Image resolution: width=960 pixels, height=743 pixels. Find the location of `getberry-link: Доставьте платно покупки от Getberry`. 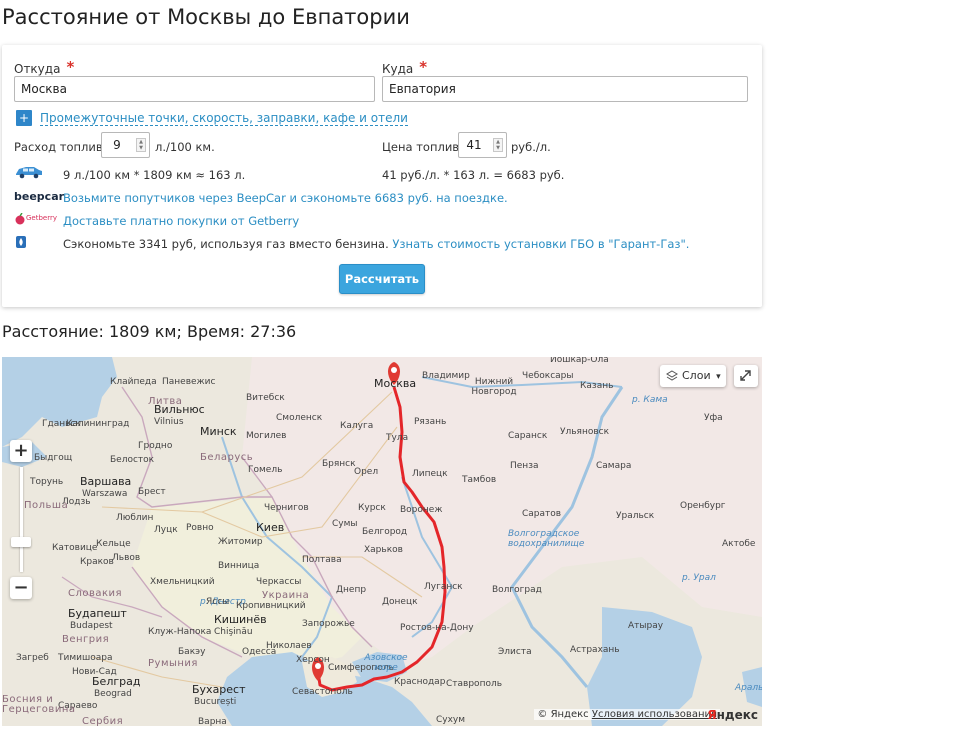

getberry-link: Доставьте платно покупки от Getberry is located at coordinates (181, 221).